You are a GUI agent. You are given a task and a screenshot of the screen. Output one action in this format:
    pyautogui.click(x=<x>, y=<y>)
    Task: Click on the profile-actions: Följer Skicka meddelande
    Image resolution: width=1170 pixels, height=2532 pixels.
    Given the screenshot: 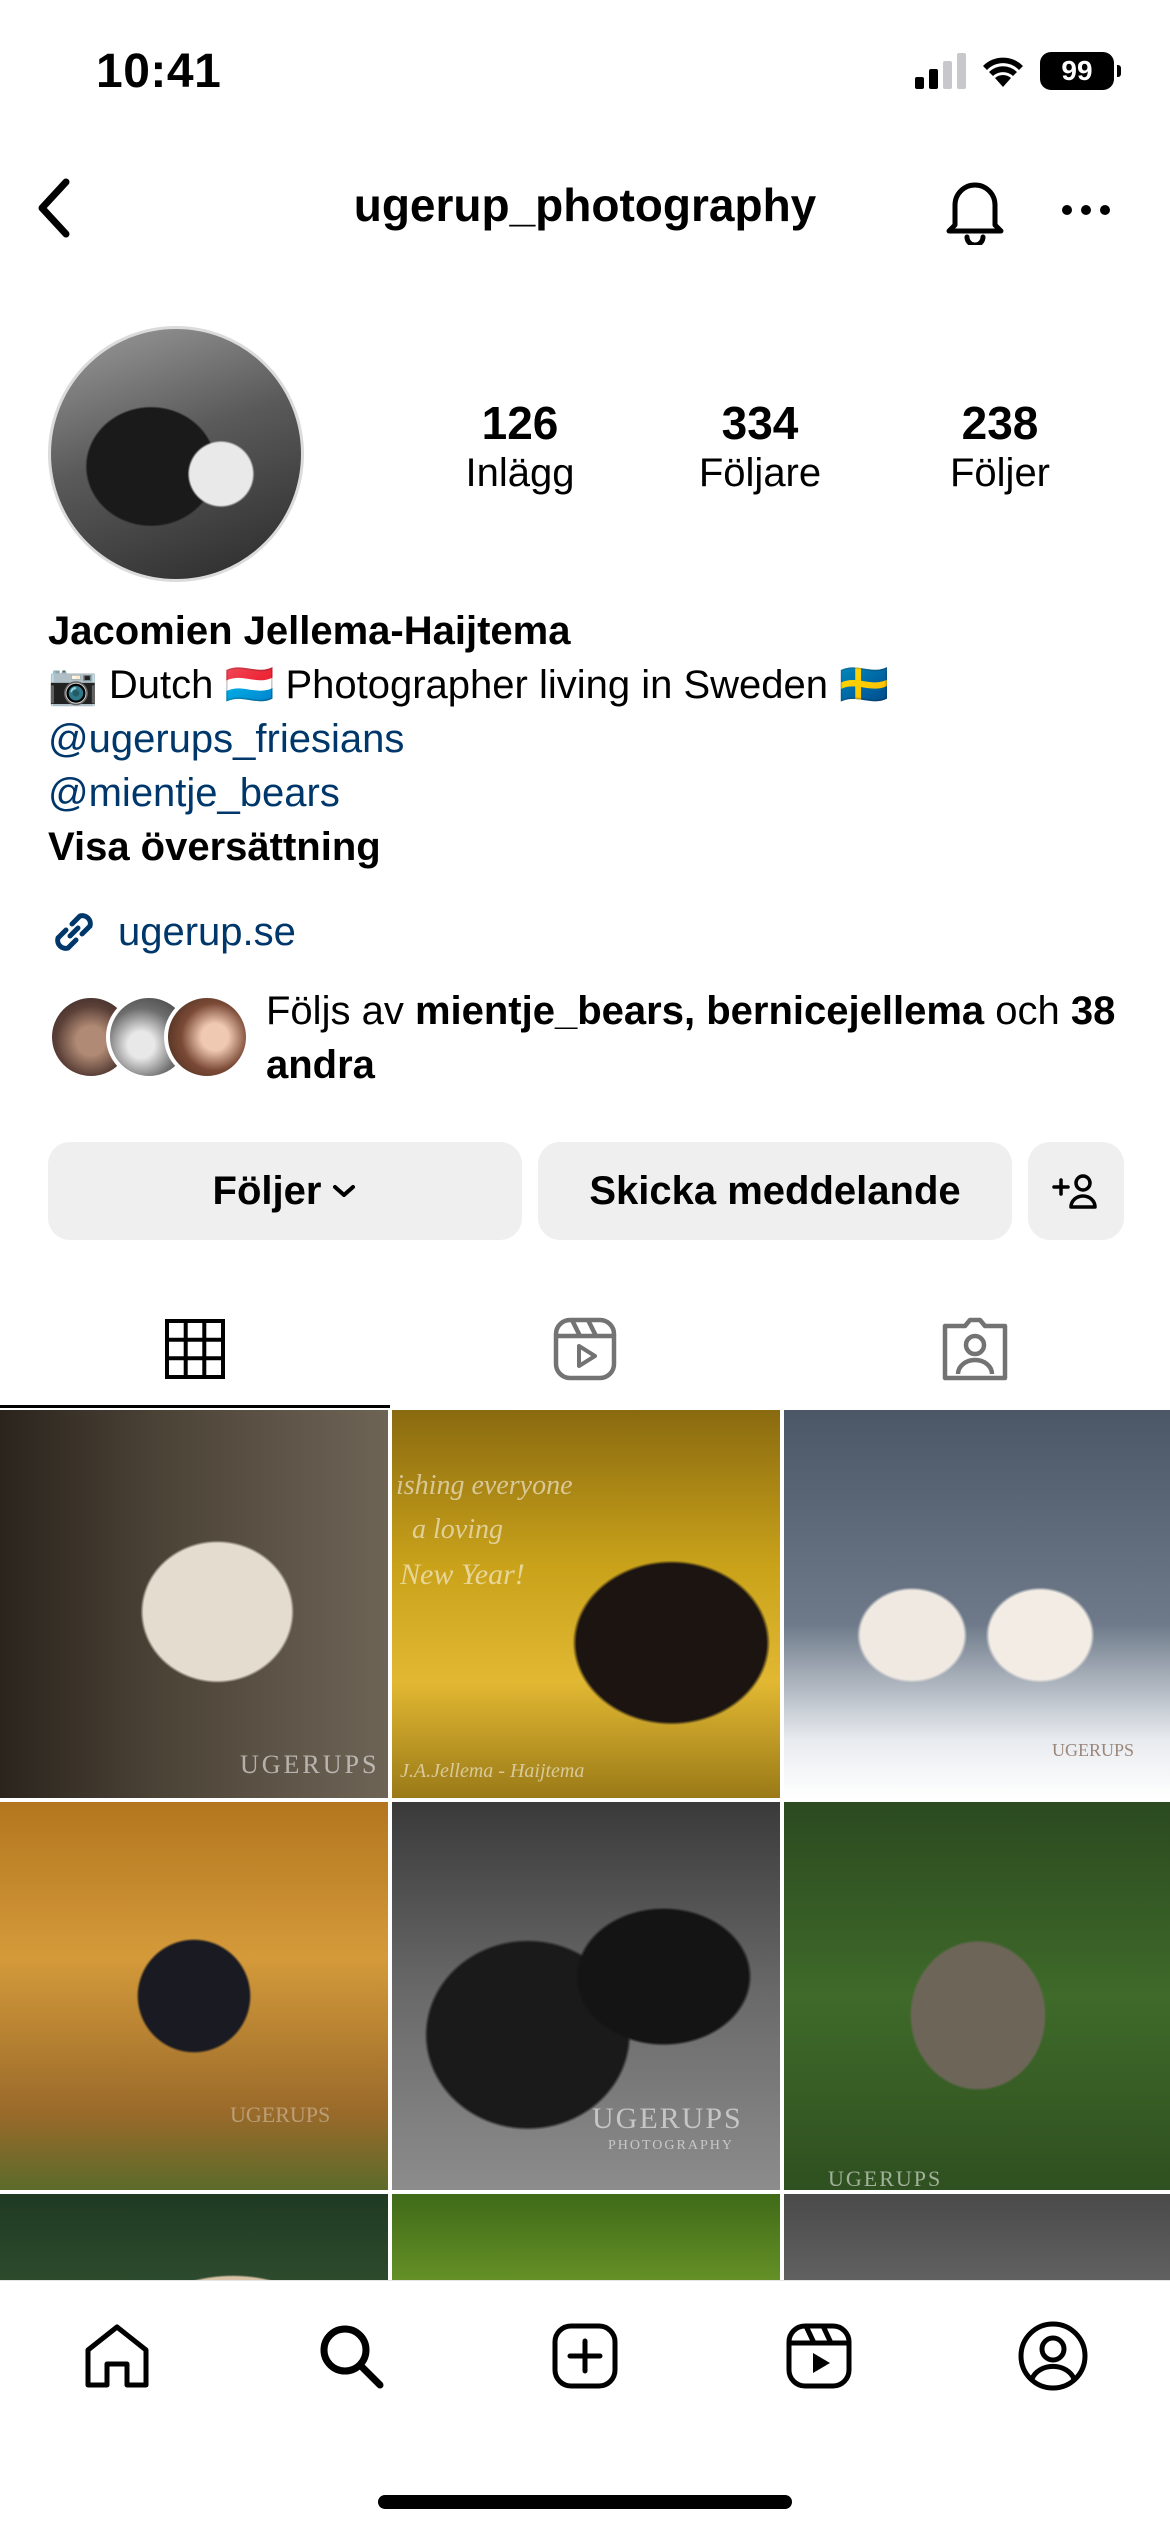 What is the action you would take?
    pyautogui.click(x=586, y=1191)
    